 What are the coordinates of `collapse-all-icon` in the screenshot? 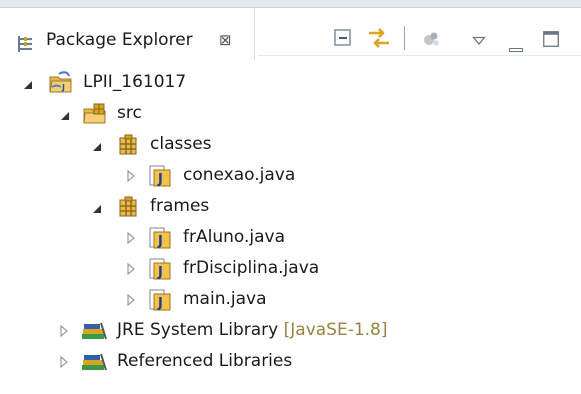 It's located at (343, 40).